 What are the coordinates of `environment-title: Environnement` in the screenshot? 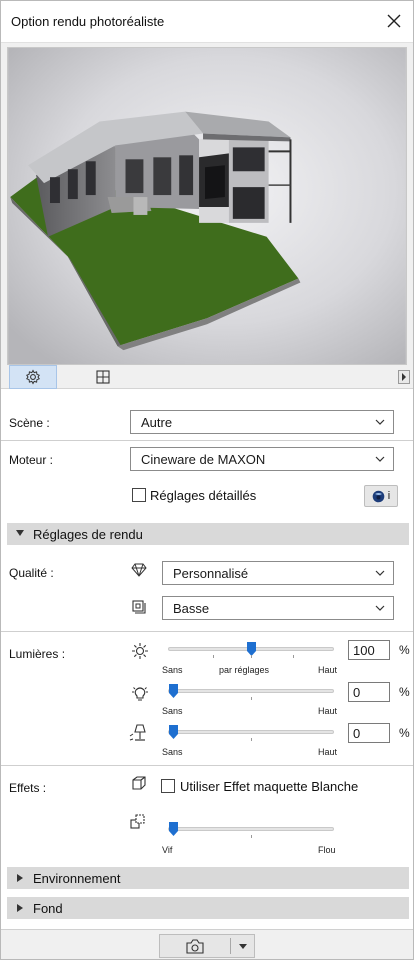 It's located at (77, 878).